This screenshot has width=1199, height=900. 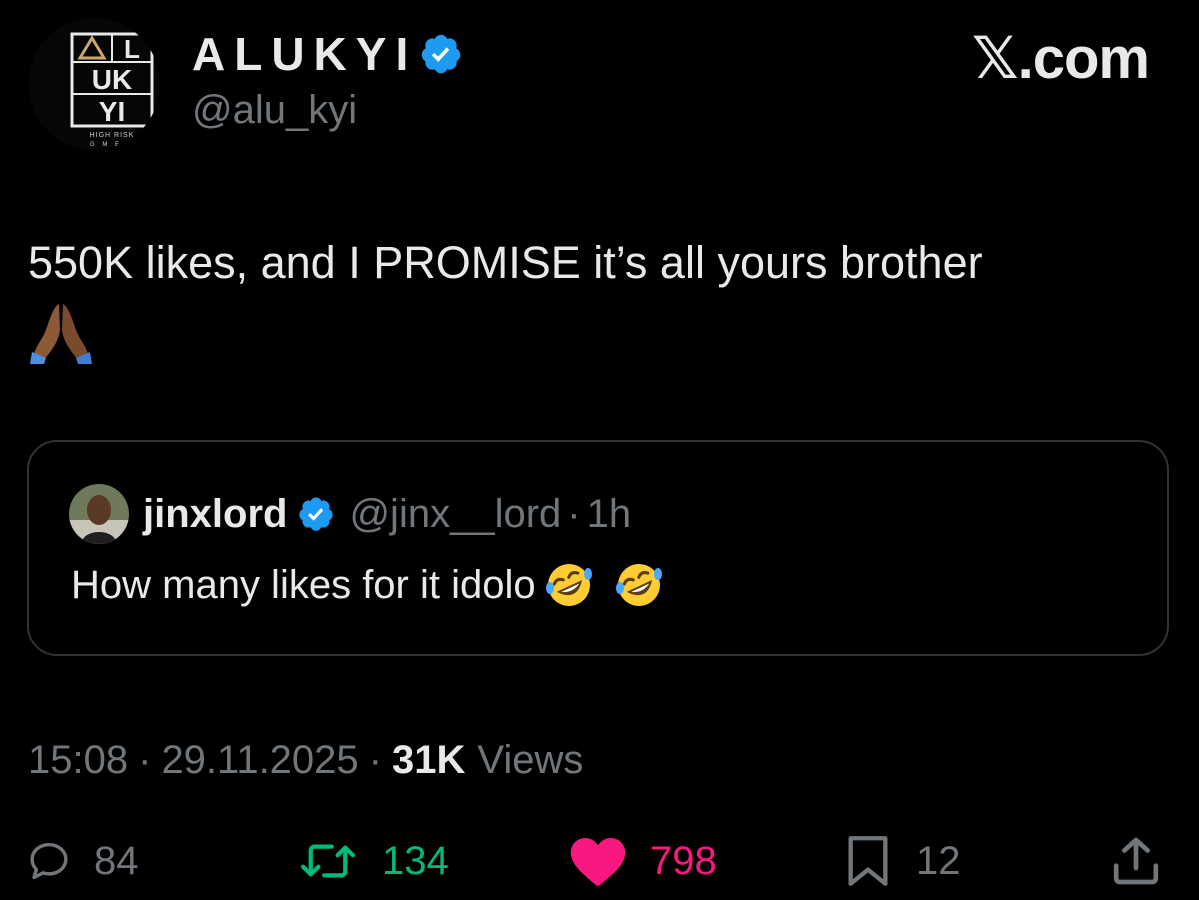 I want to click on bookmark-count: 12, so click(x=938, y=860).